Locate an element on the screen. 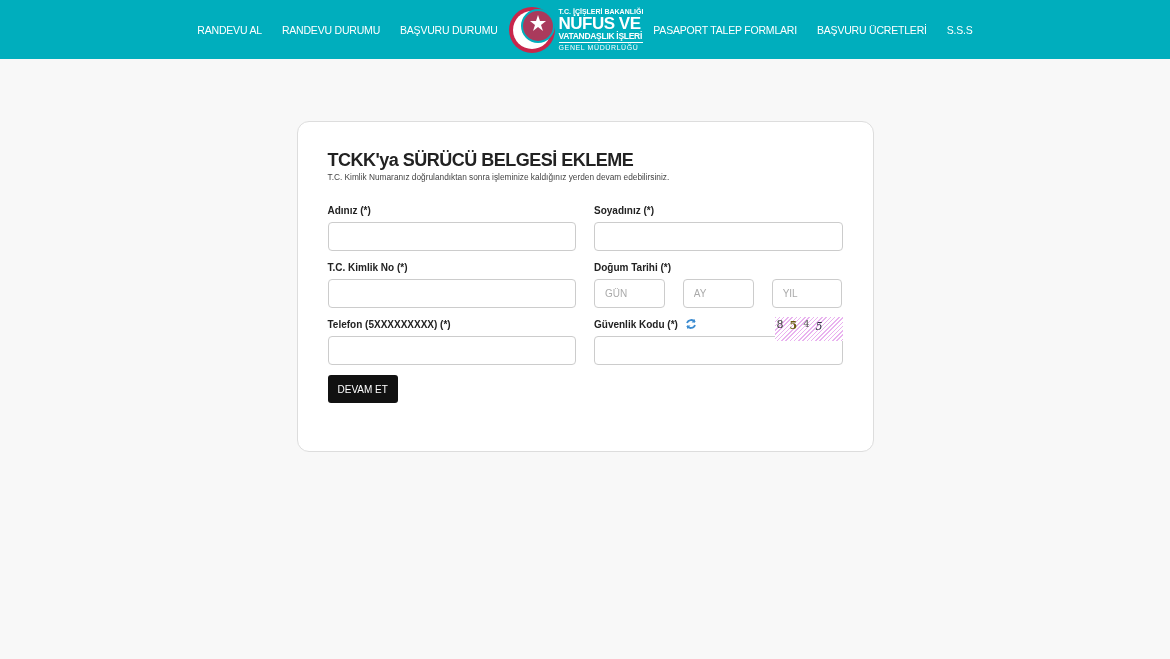 Image resolution: width=1170 pixels, height=659 pixels. nav-link: RANDEVU DURUMU is located at coordinates (330, 29).